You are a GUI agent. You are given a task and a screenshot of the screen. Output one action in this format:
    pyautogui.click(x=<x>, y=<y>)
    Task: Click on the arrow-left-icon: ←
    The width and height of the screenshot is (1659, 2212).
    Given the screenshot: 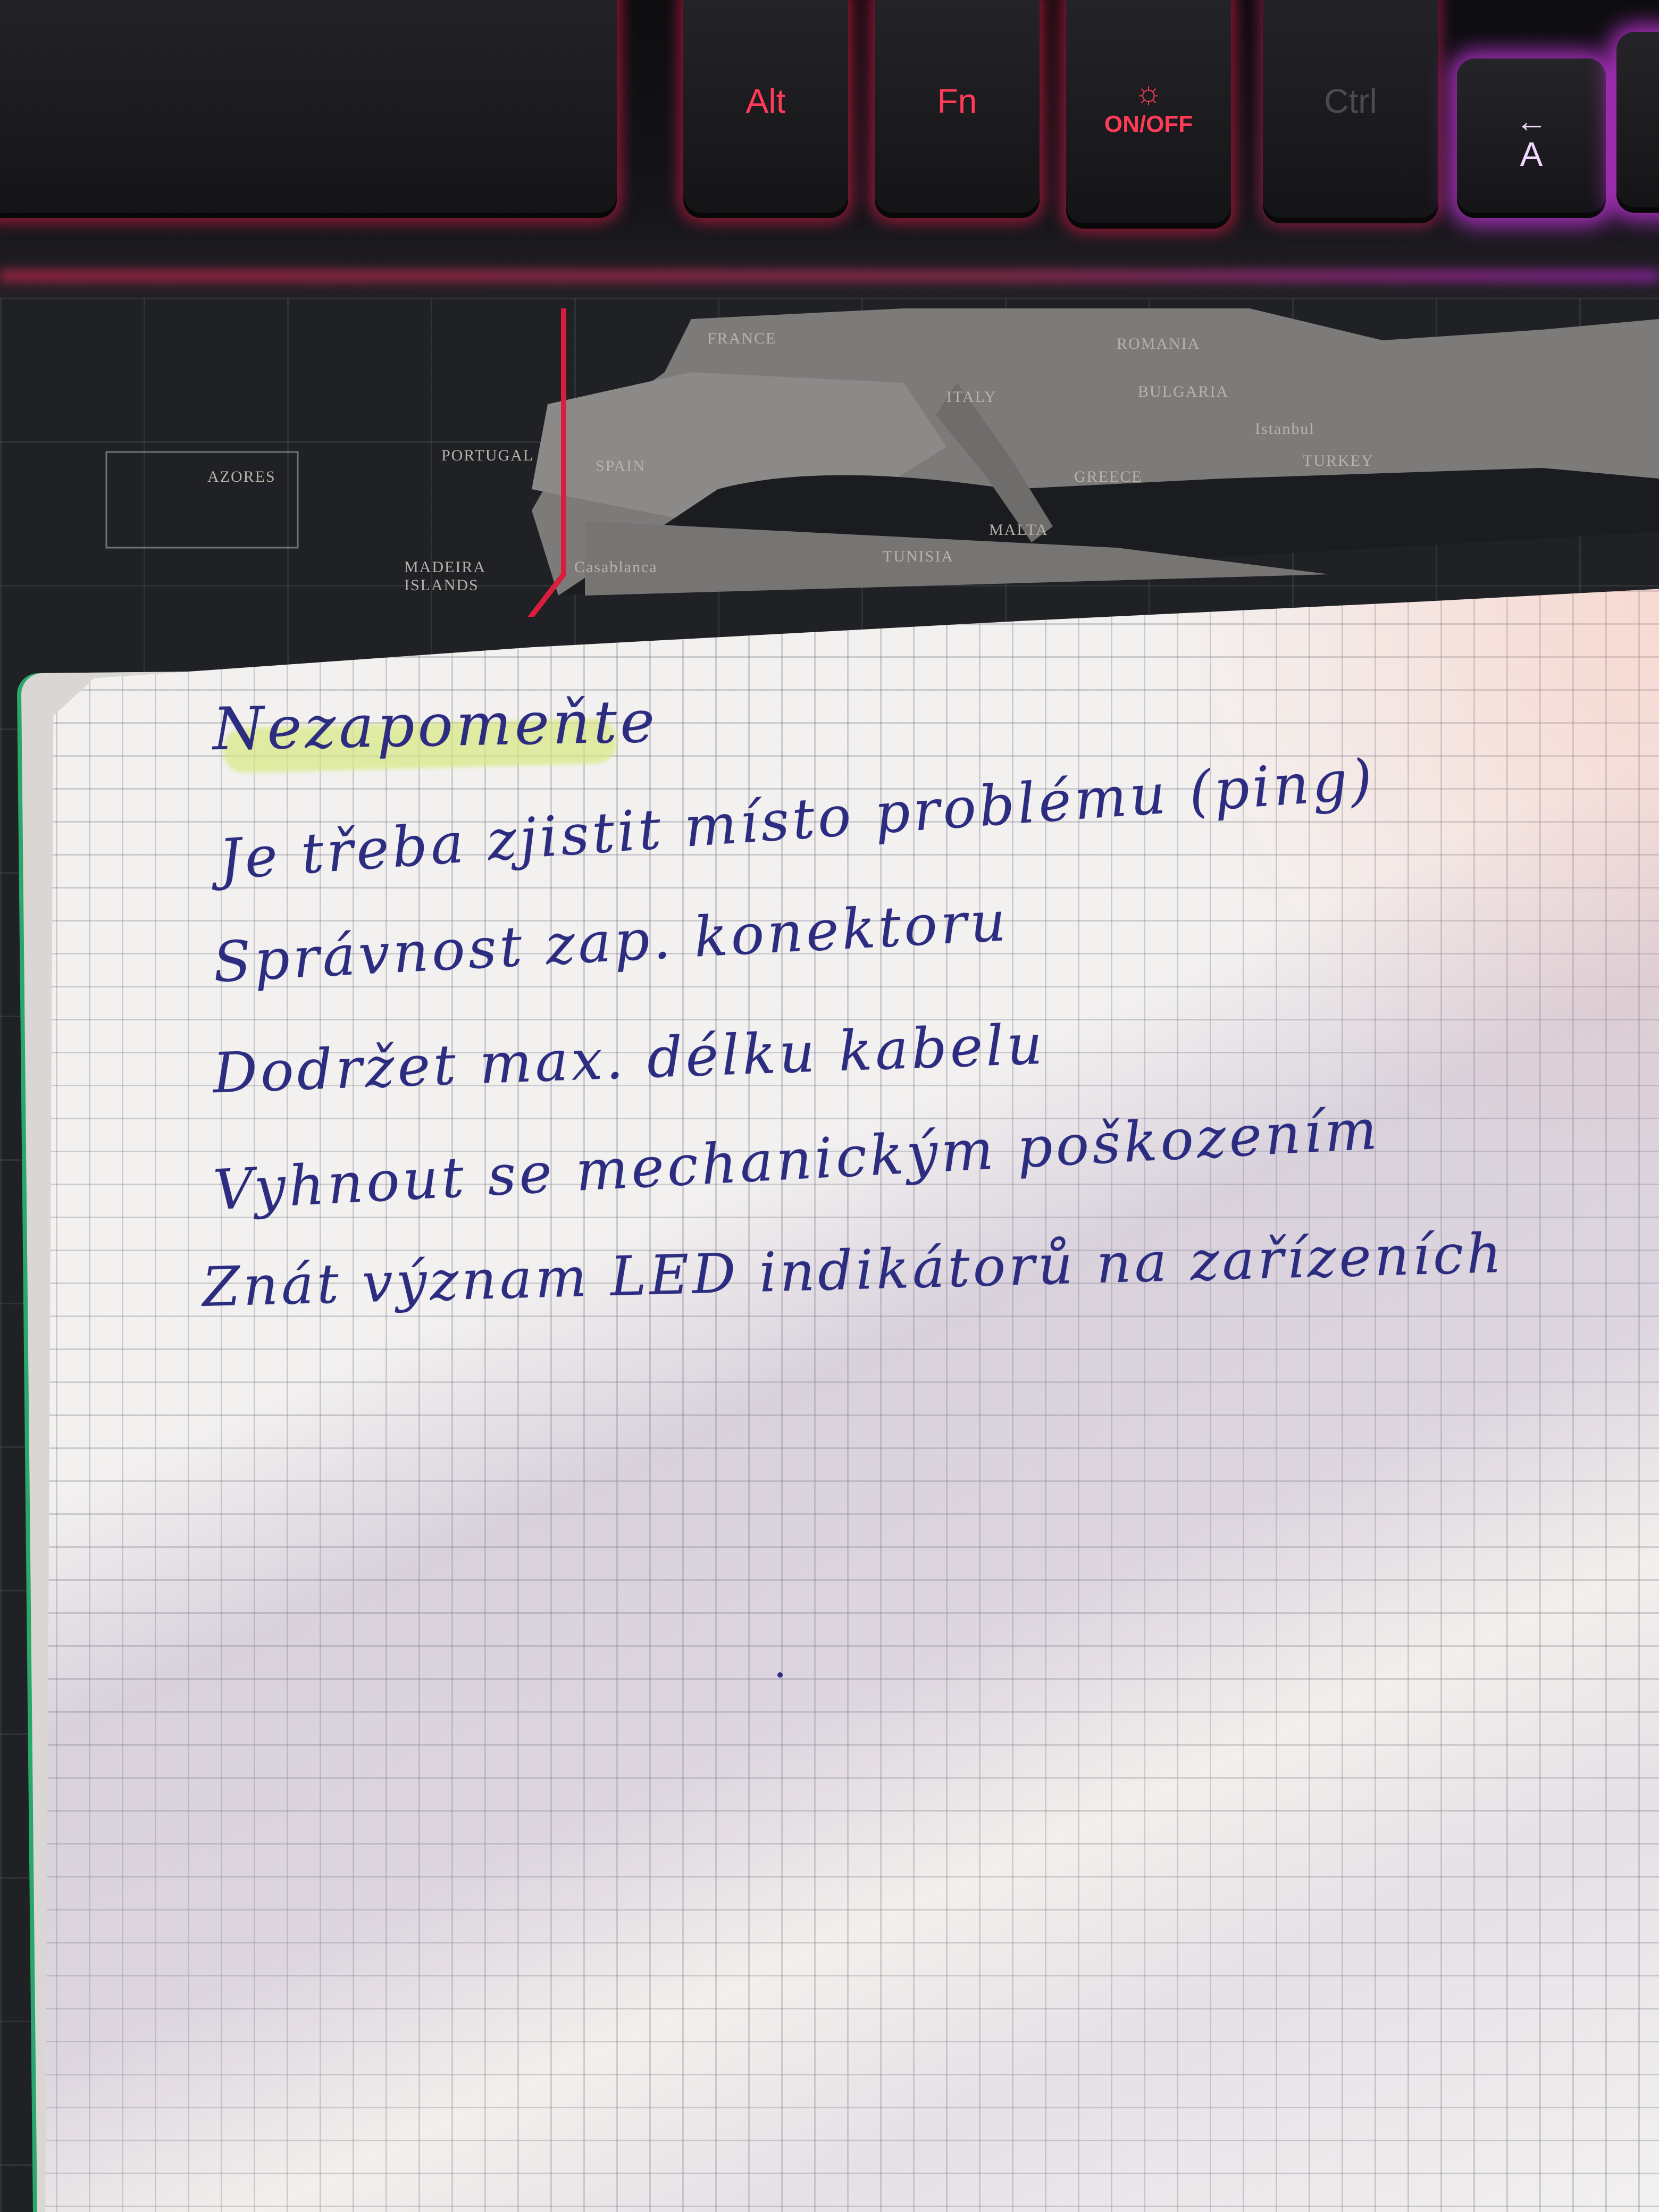 What is the action you would take?
    pyautogui.click(x=1531, y=121)
    